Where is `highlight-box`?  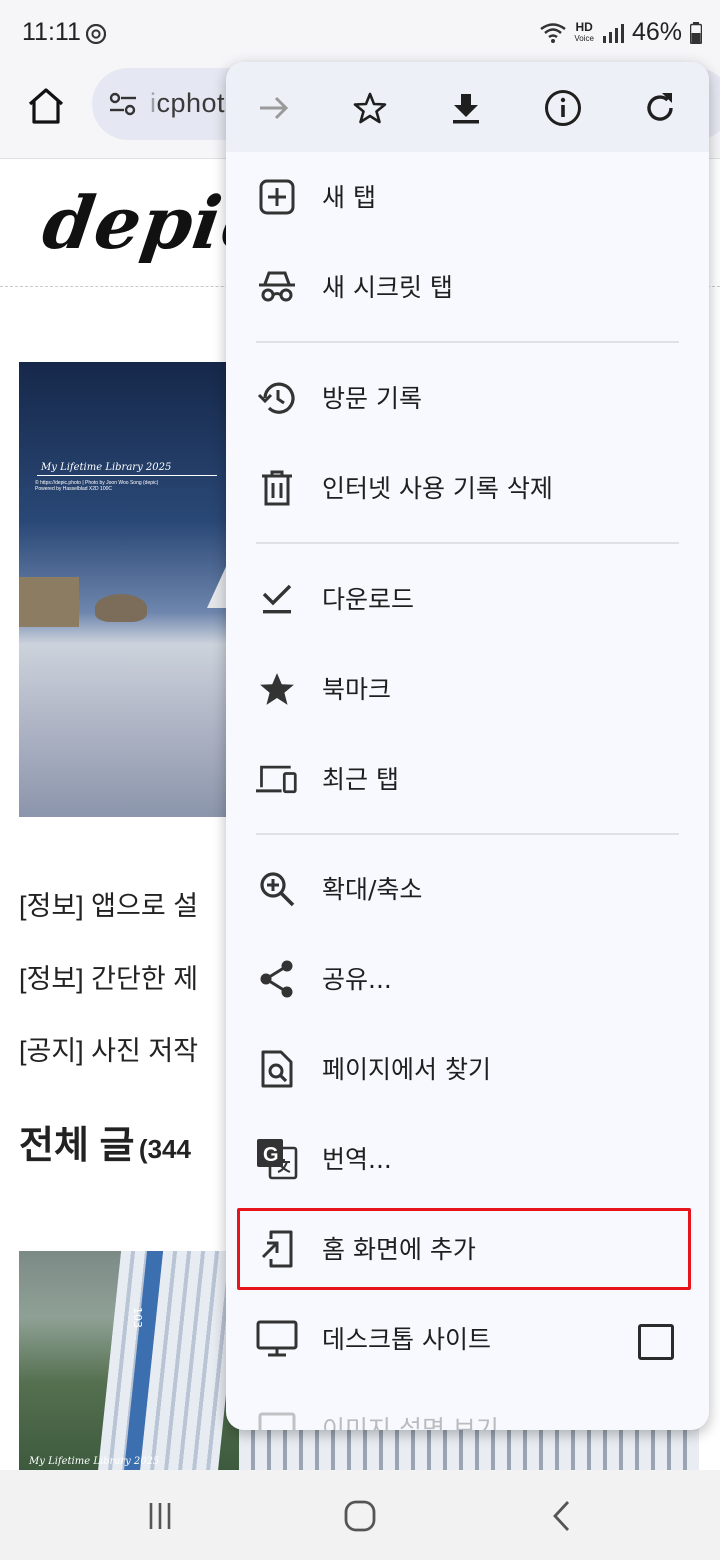
highlight-box is located at coordinates (464, 1249).